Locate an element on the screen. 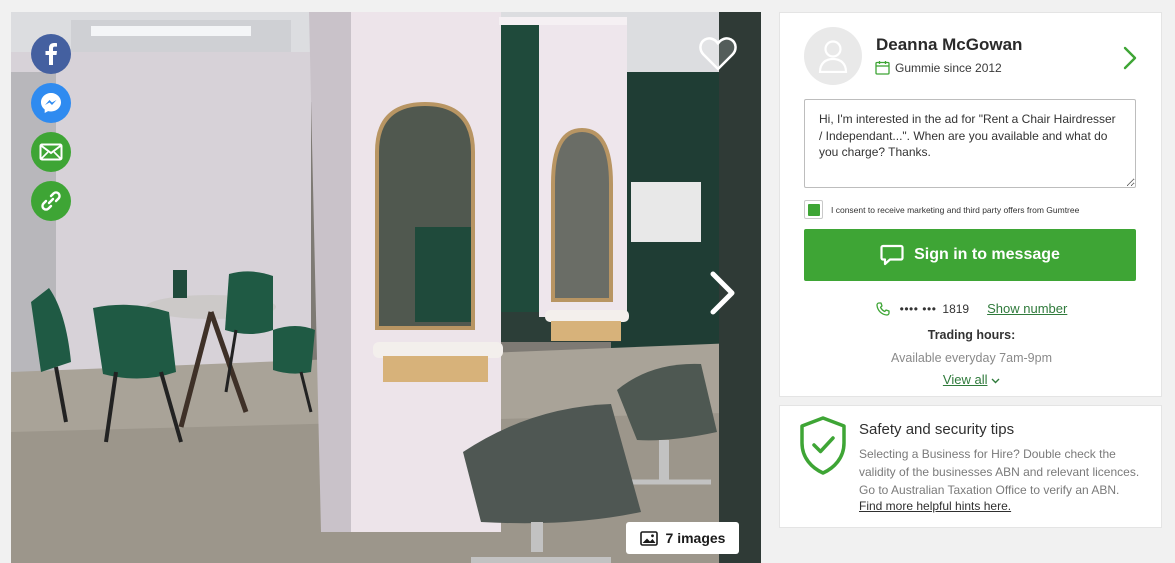  member-since-text: Gummie since 2012 is located at coordinates (948, 67).